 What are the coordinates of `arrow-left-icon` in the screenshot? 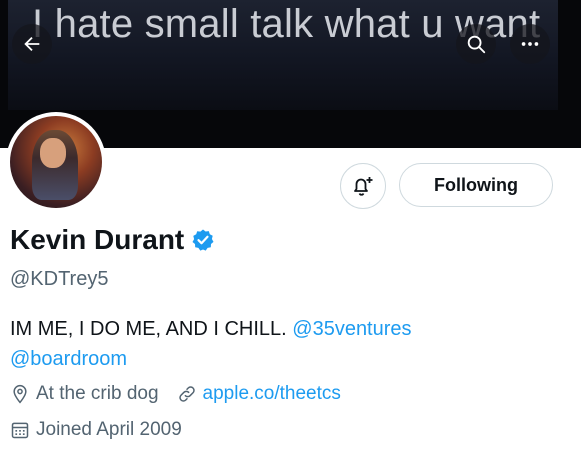 It's located at (32, 44).